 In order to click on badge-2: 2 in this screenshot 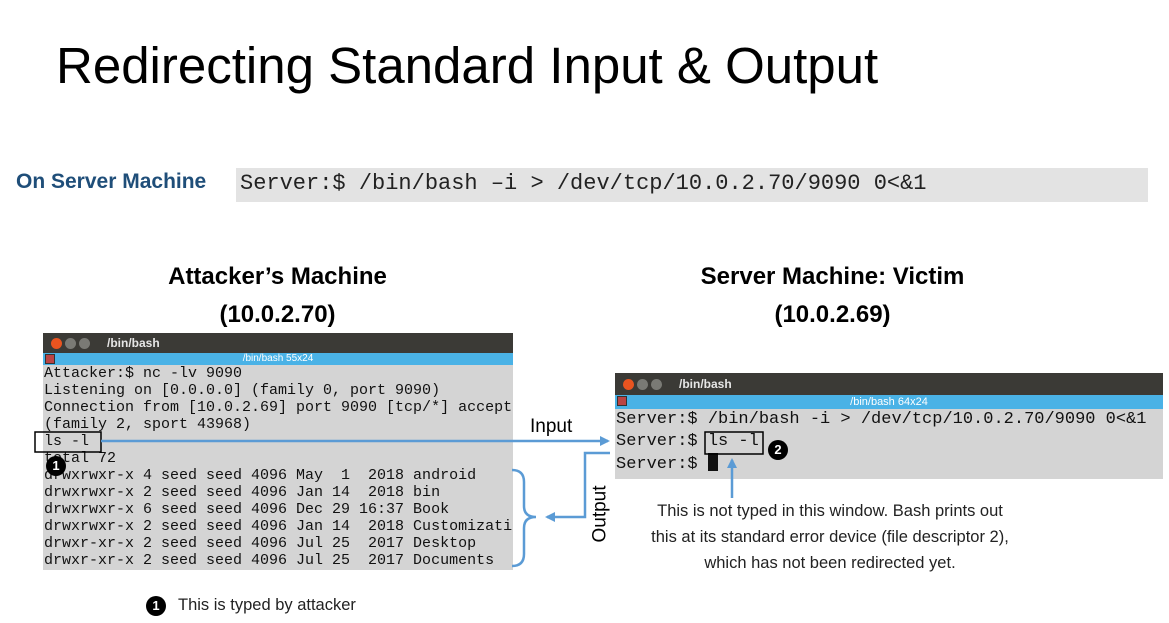, I will do `click(778, 450)`.